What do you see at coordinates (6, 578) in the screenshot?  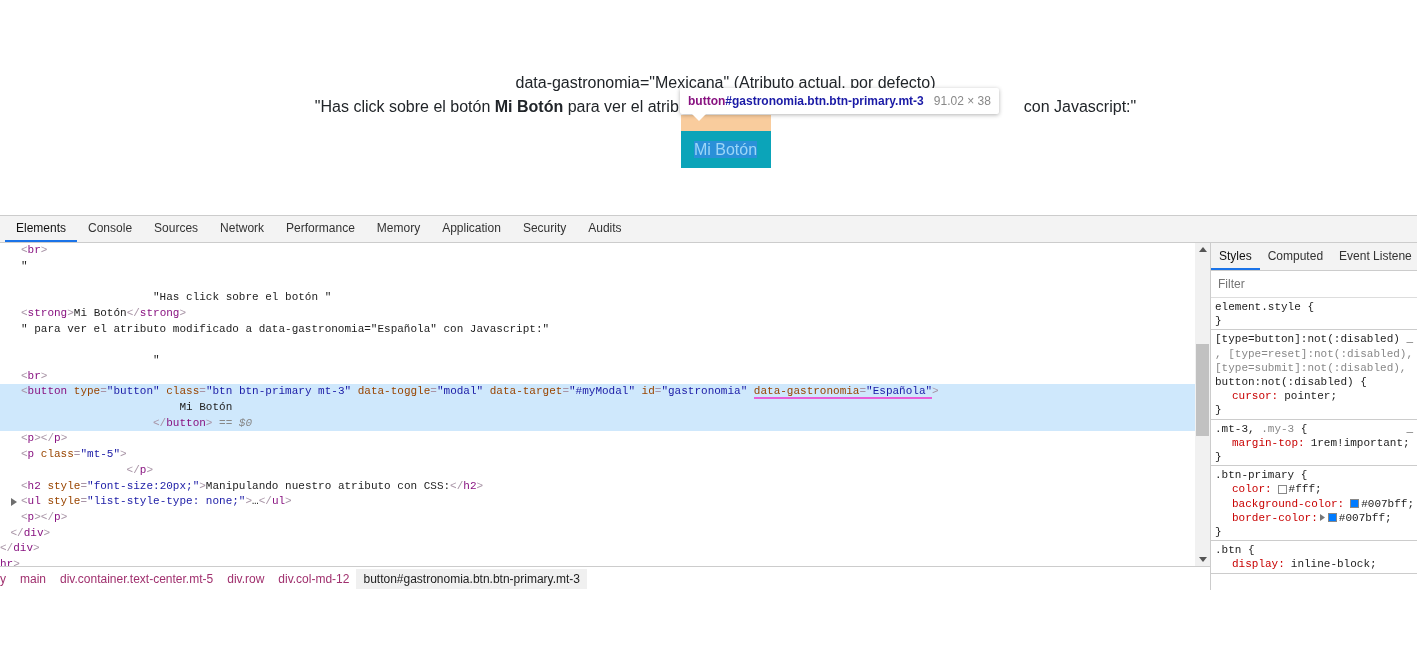 I see `breadcrumb: y` at bounding box center [6, 578].